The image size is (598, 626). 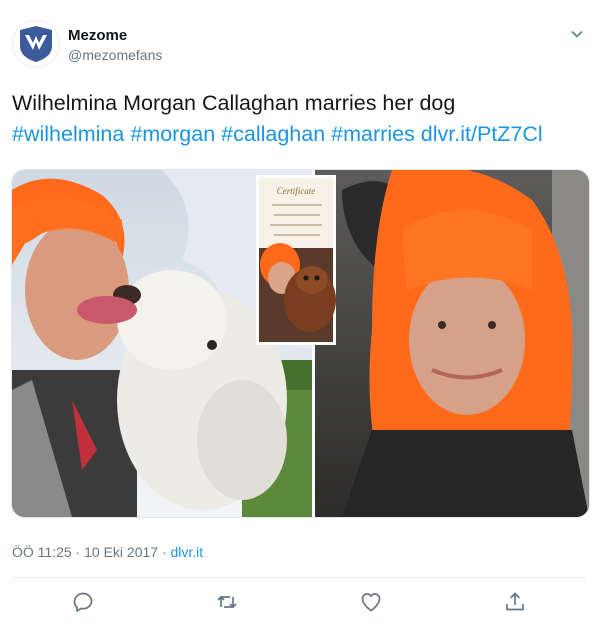 I want to click on hashtag-link: #callaghan, so click(x=273, y=134).